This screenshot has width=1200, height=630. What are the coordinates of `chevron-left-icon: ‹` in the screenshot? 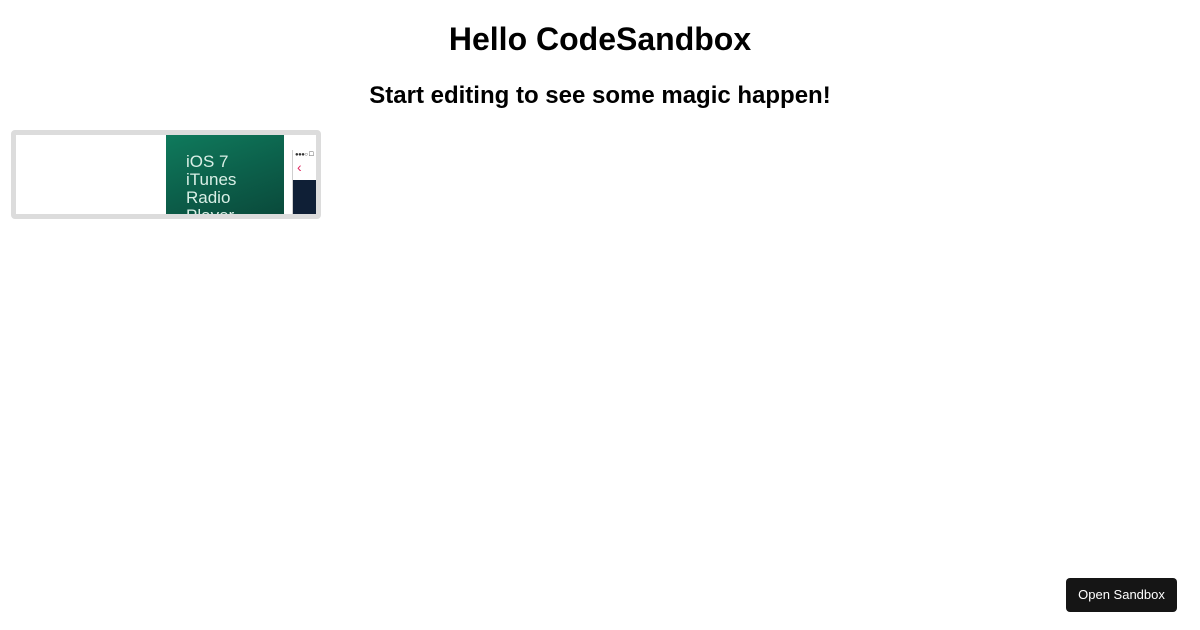 It's located at (299, 167).